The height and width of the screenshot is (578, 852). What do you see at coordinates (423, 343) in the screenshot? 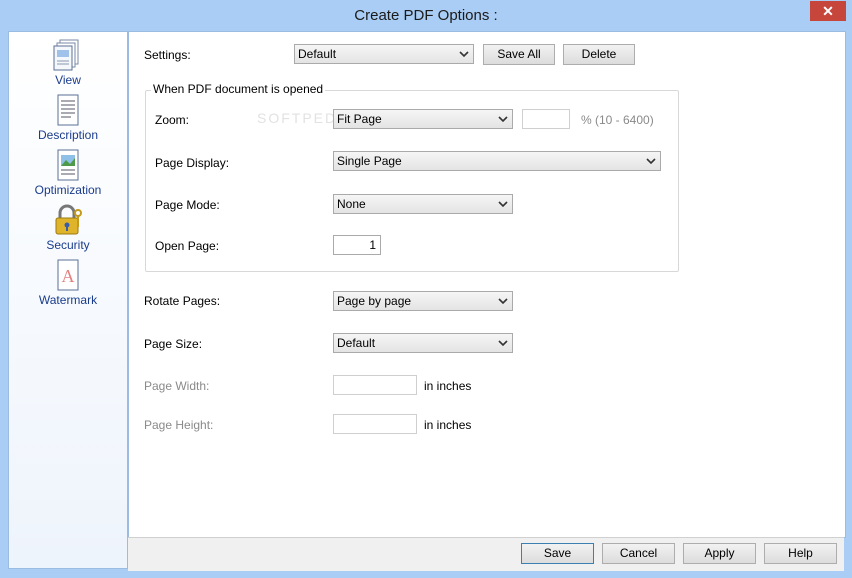
I see `page-size-select: Default` at bounding box center [423, 343].